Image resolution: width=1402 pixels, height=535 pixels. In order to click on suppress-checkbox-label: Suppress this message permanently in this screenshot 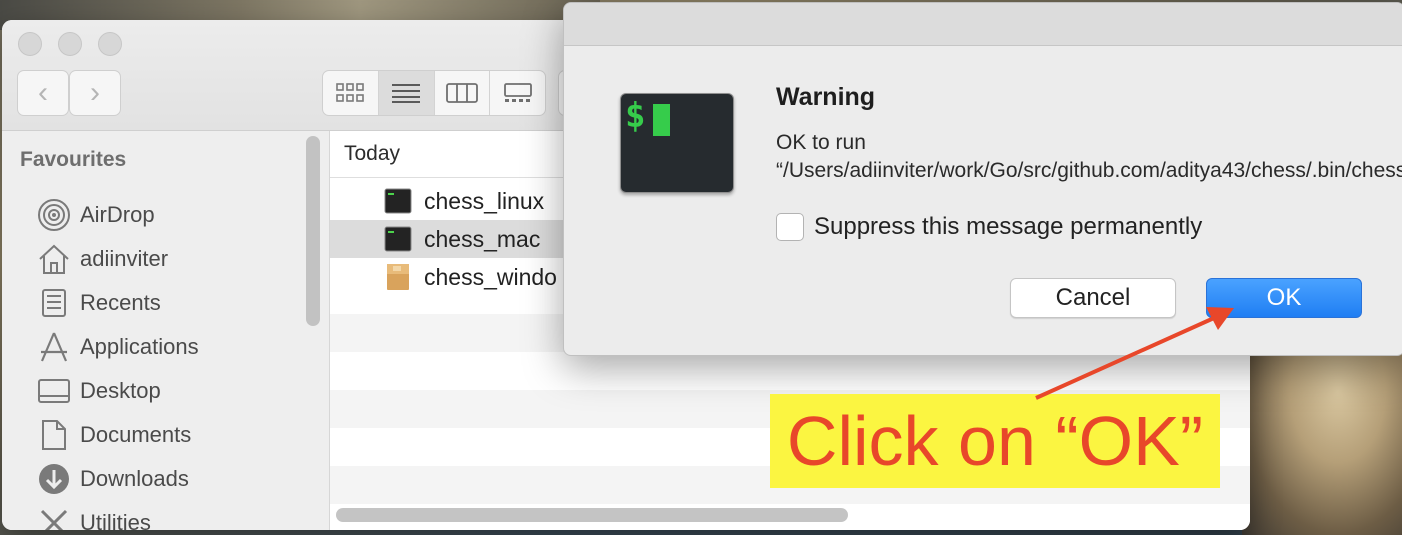, I will do `click(1008, 227)`.